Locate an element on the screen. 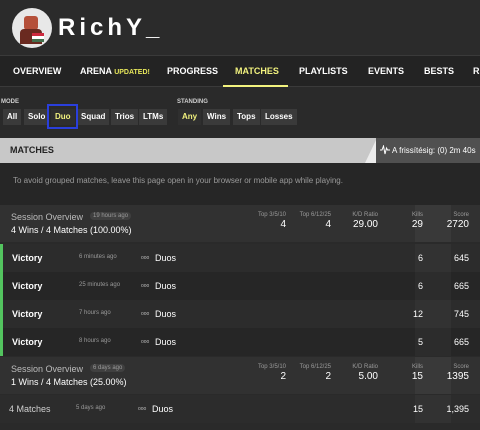 The width and height of the screenshot is (480, 430). session-ago: 19 hours ago is located at coordinates (111, 216).